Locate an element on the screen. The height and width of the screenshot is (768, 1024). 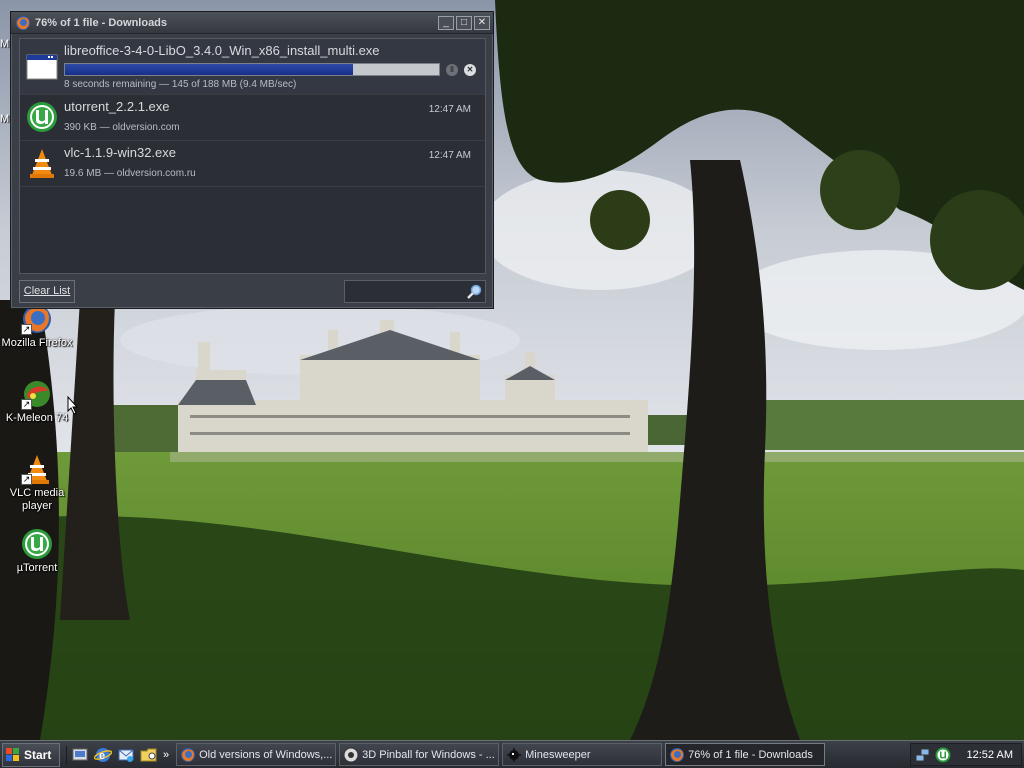
quick-launch: e » is located at coordinates (119, 754).